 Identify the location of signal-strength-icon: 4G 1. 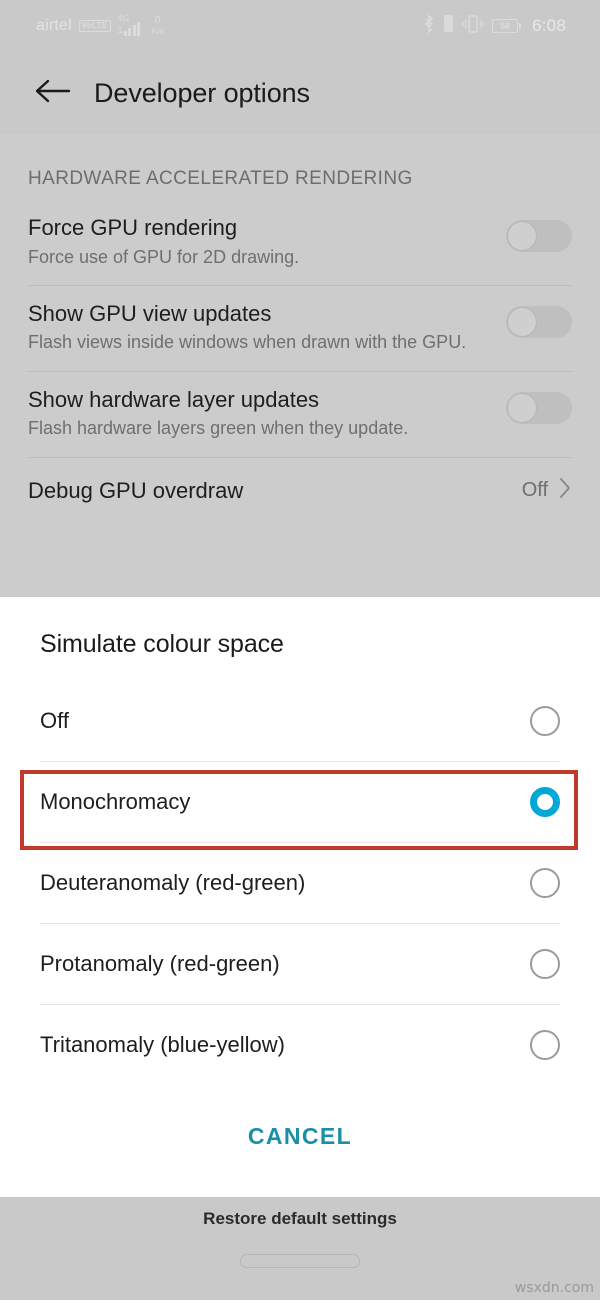
(129, 24).